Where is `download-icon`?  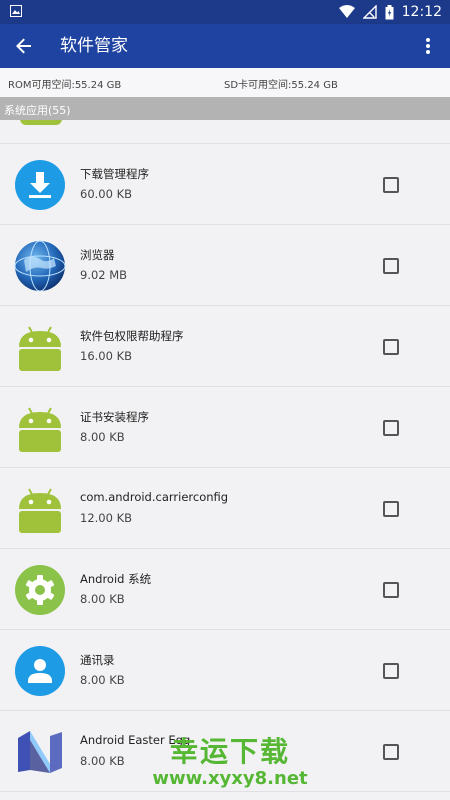 download-icon is located at coordinates (40, 185).